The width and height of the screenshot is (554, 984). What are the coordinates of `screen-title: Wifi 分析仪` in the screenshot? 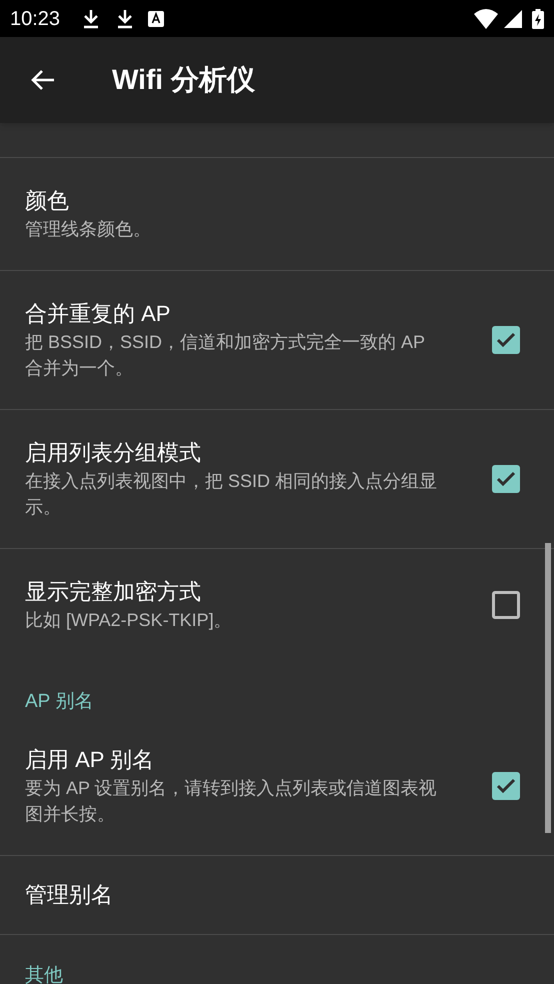 It's located at (183, 80).